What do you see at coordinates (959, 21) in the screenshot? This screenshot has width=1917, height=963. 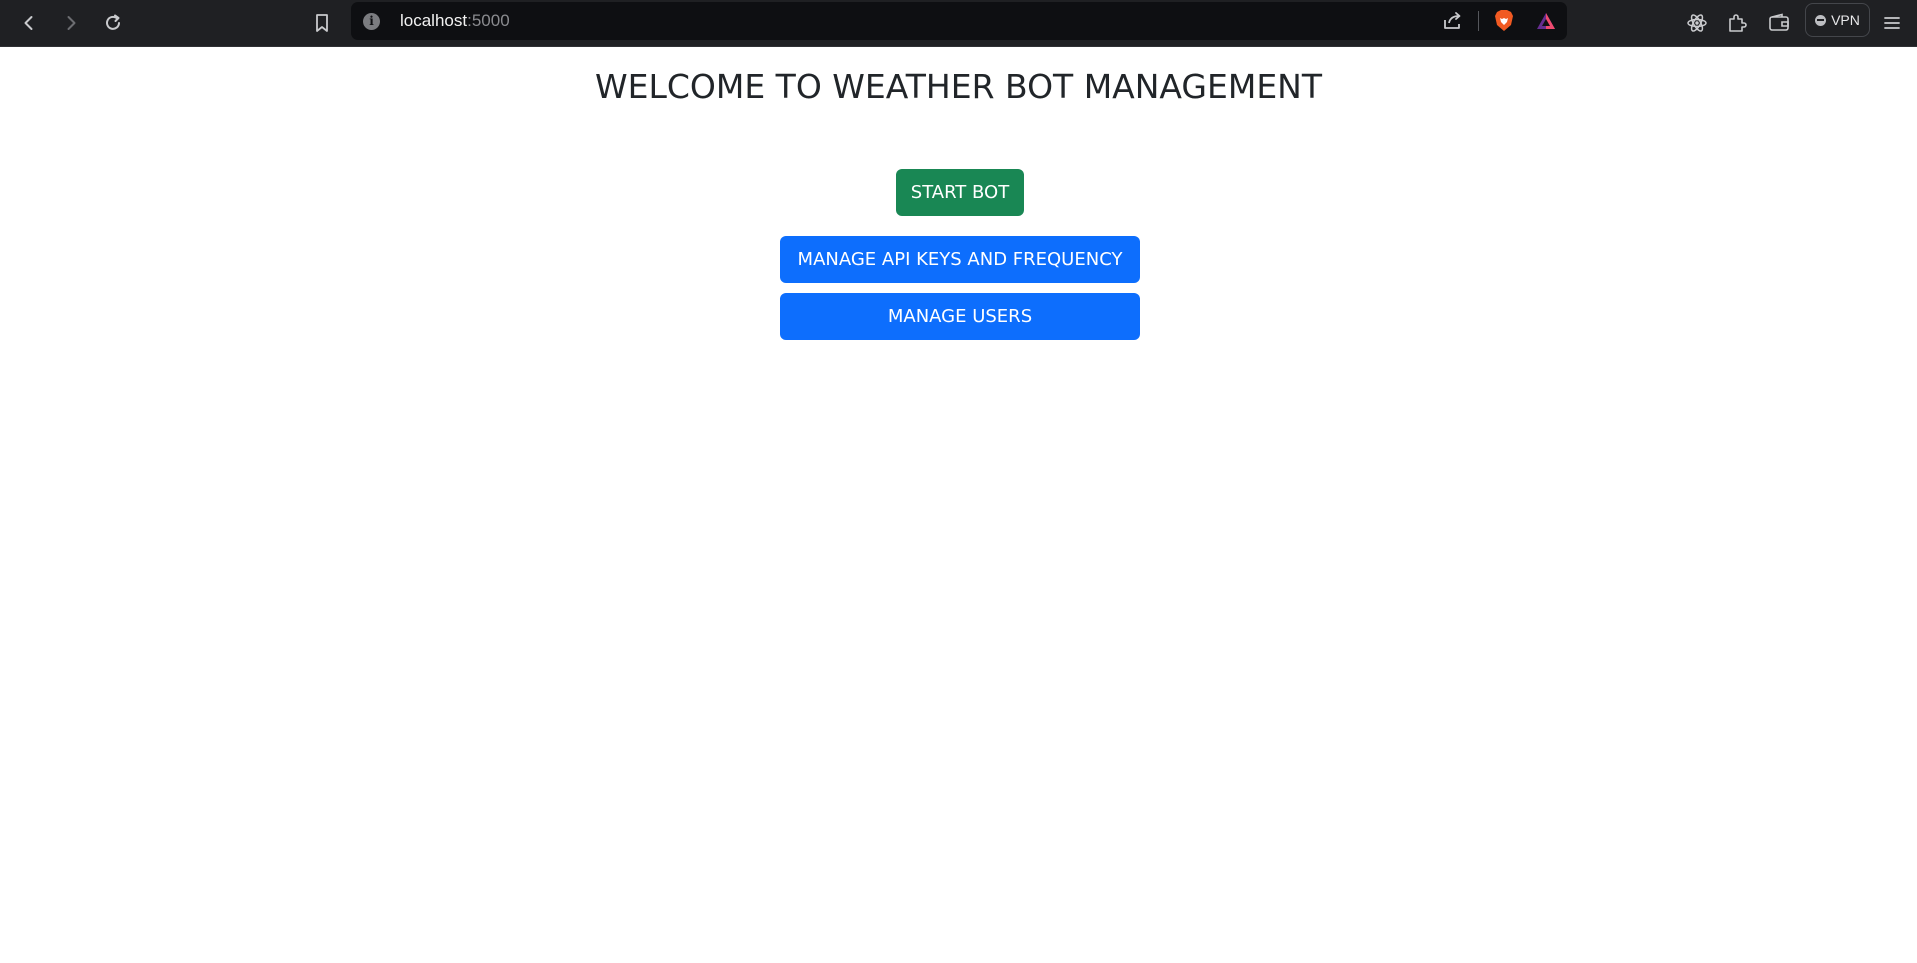 I see `address-bar: i localhost:5000` at bounding box center [959, 21].